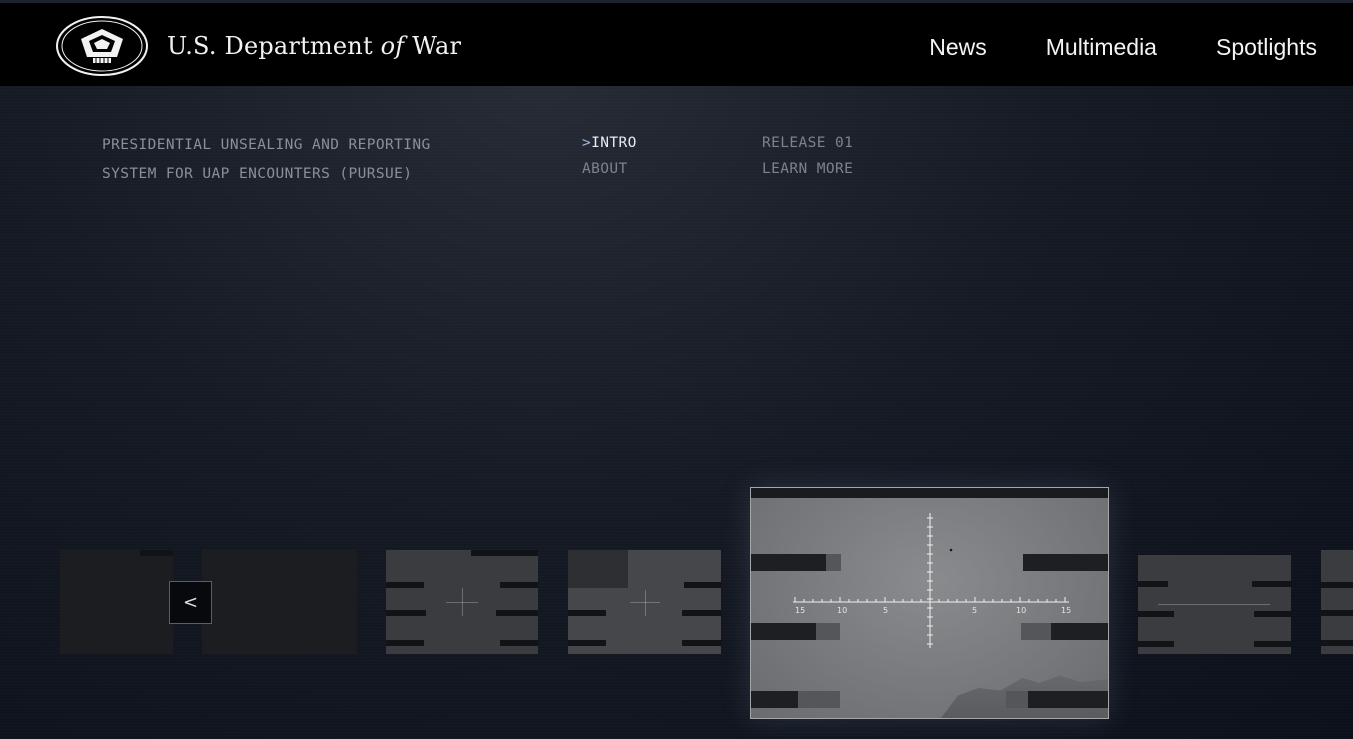  Describe the element at coordinates (807, 143) in the screenshot. I see `menu-item-release-01: RELEASE 01` at that location.